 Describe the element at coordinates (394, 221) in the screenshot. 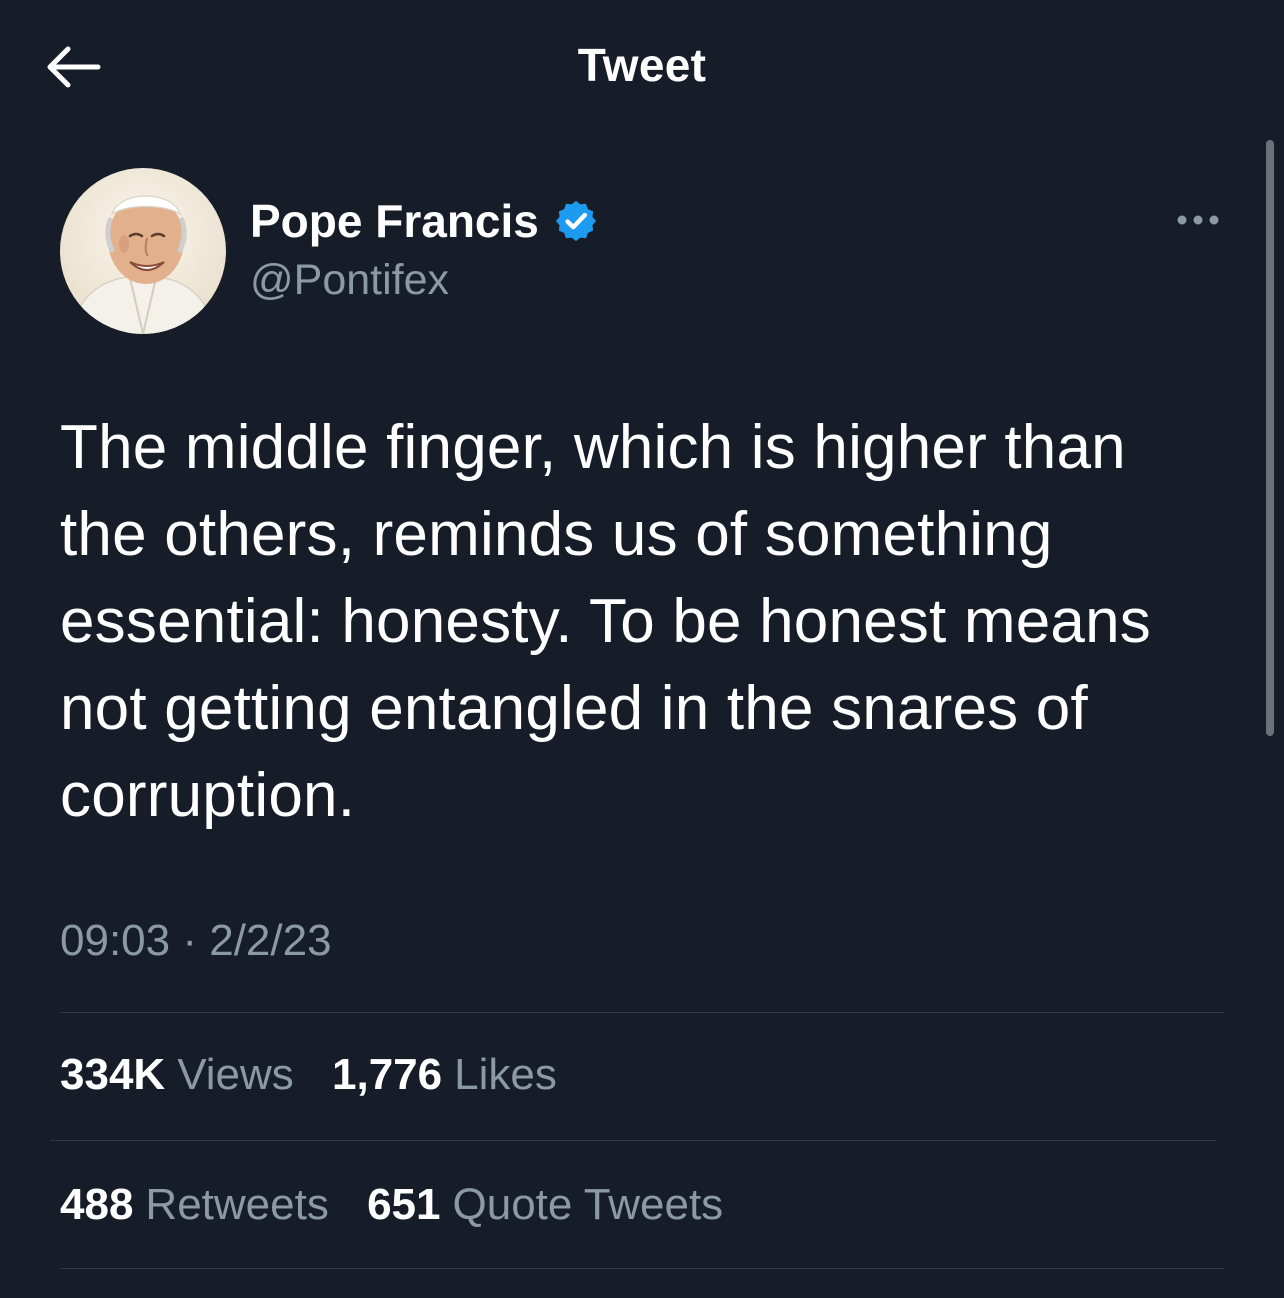

I see `author-name-text: Pope Francis` at that location.